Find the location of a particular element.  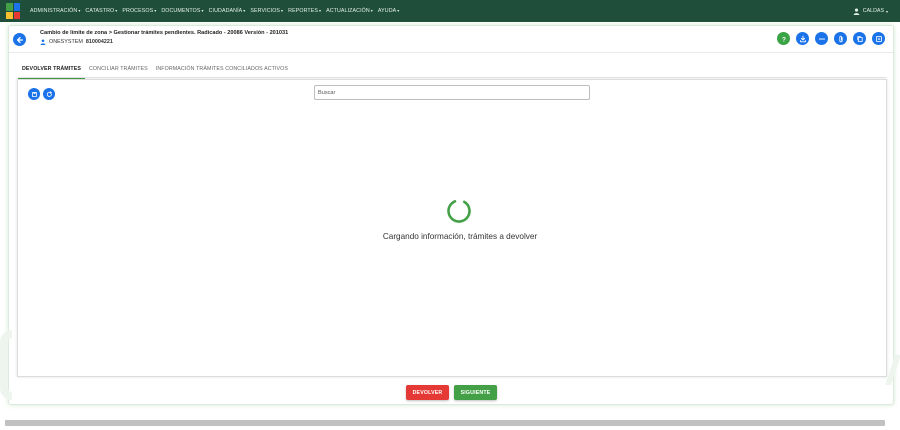

panel-toolbar is located at coordinates (41, 94).